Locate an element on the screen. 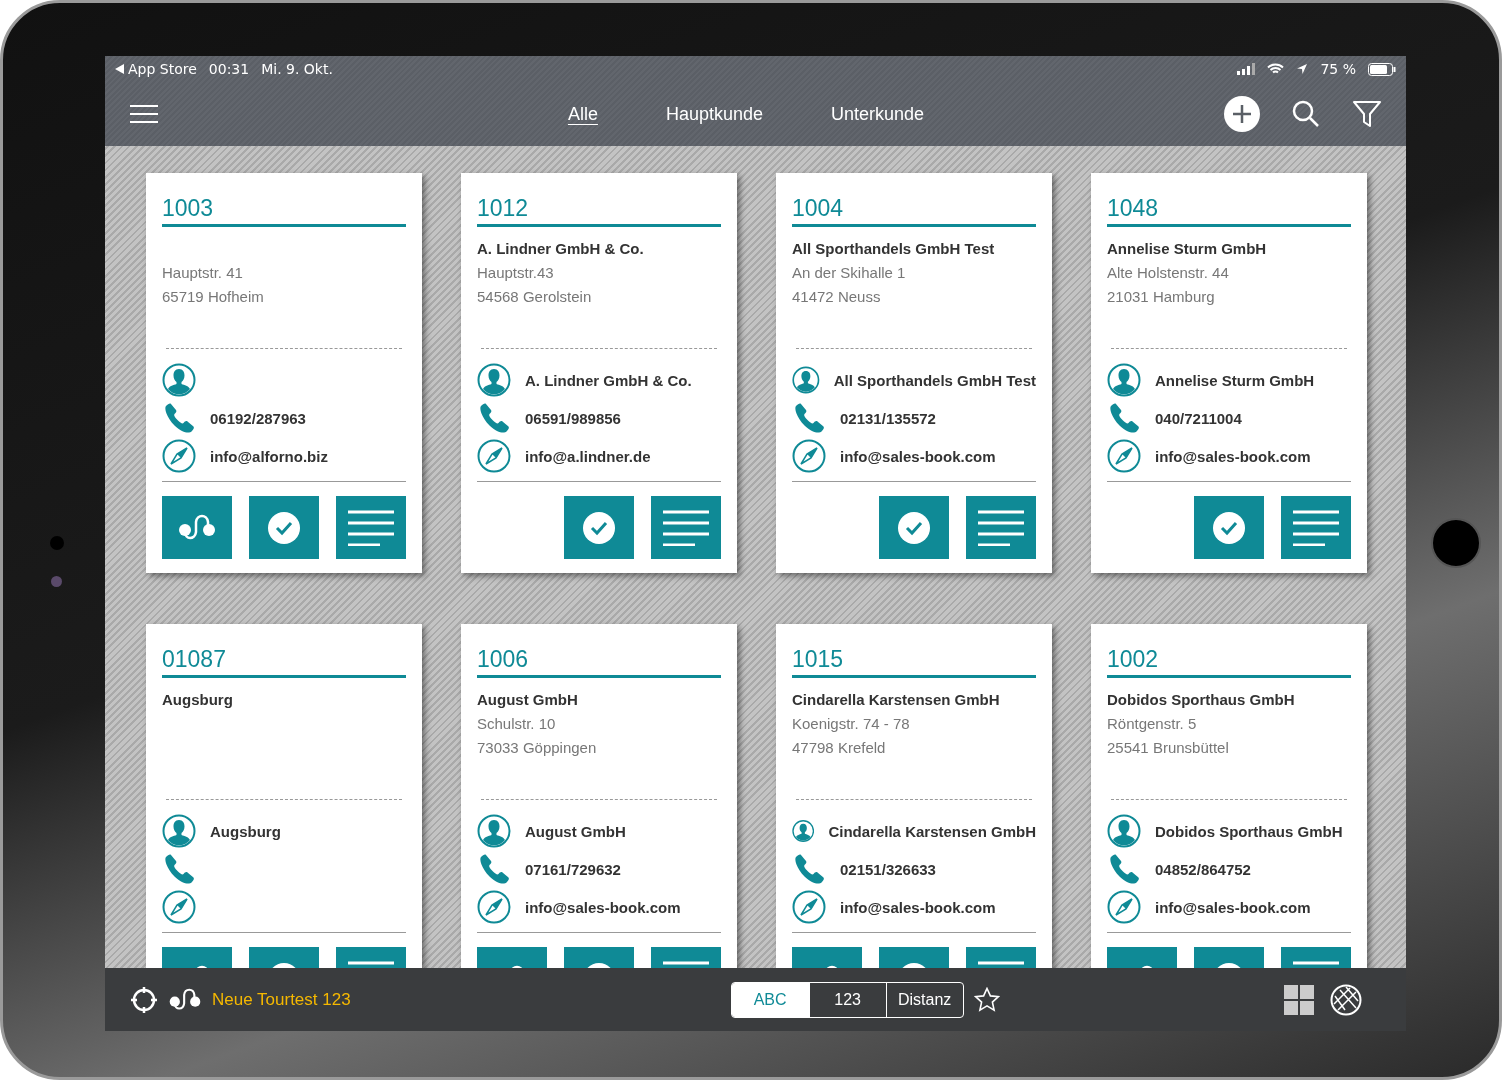 This screenshot has height=1080, width=1502. street-address: Alte Holstenstr. 44 is located at coordinates (1168, 273).